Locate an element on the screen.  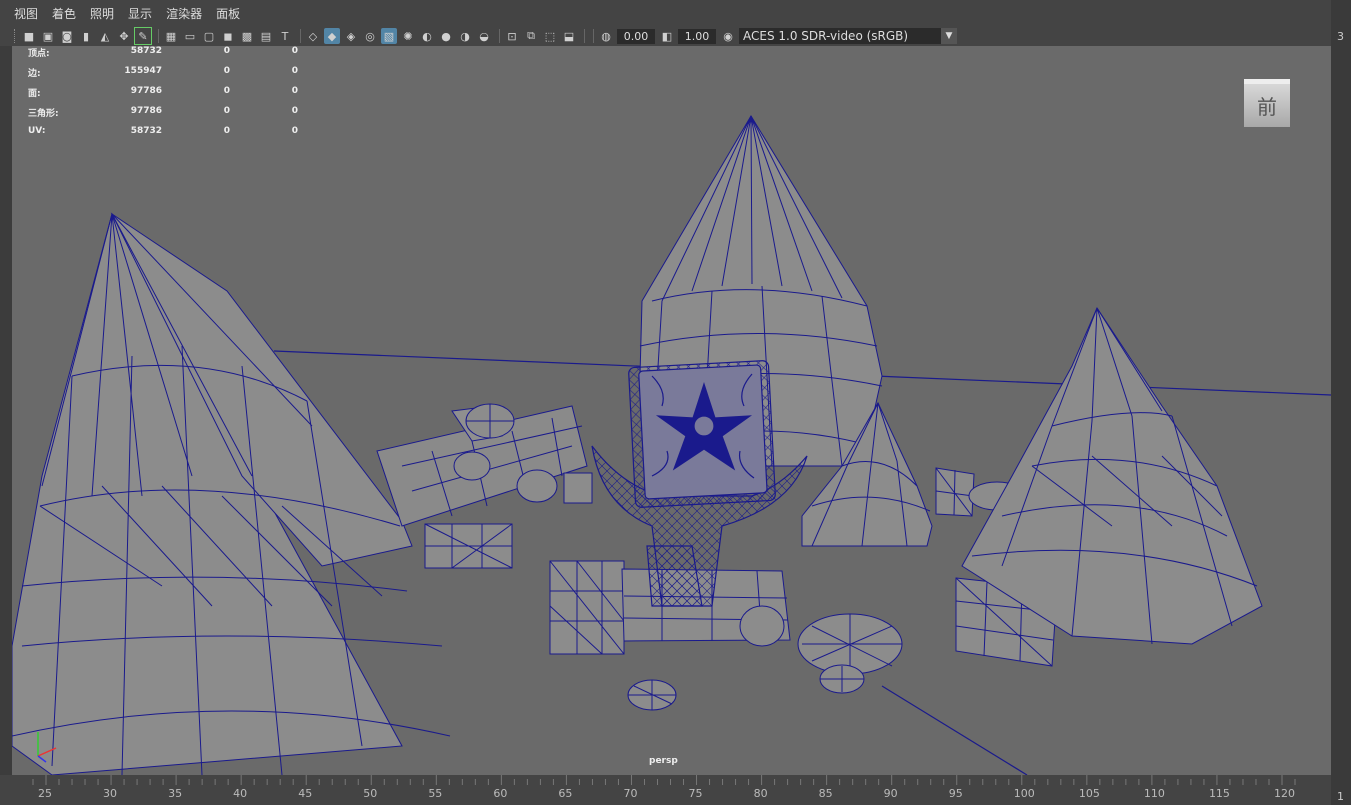
backface-icon: ⬓ is located at coordinates (569, 36).